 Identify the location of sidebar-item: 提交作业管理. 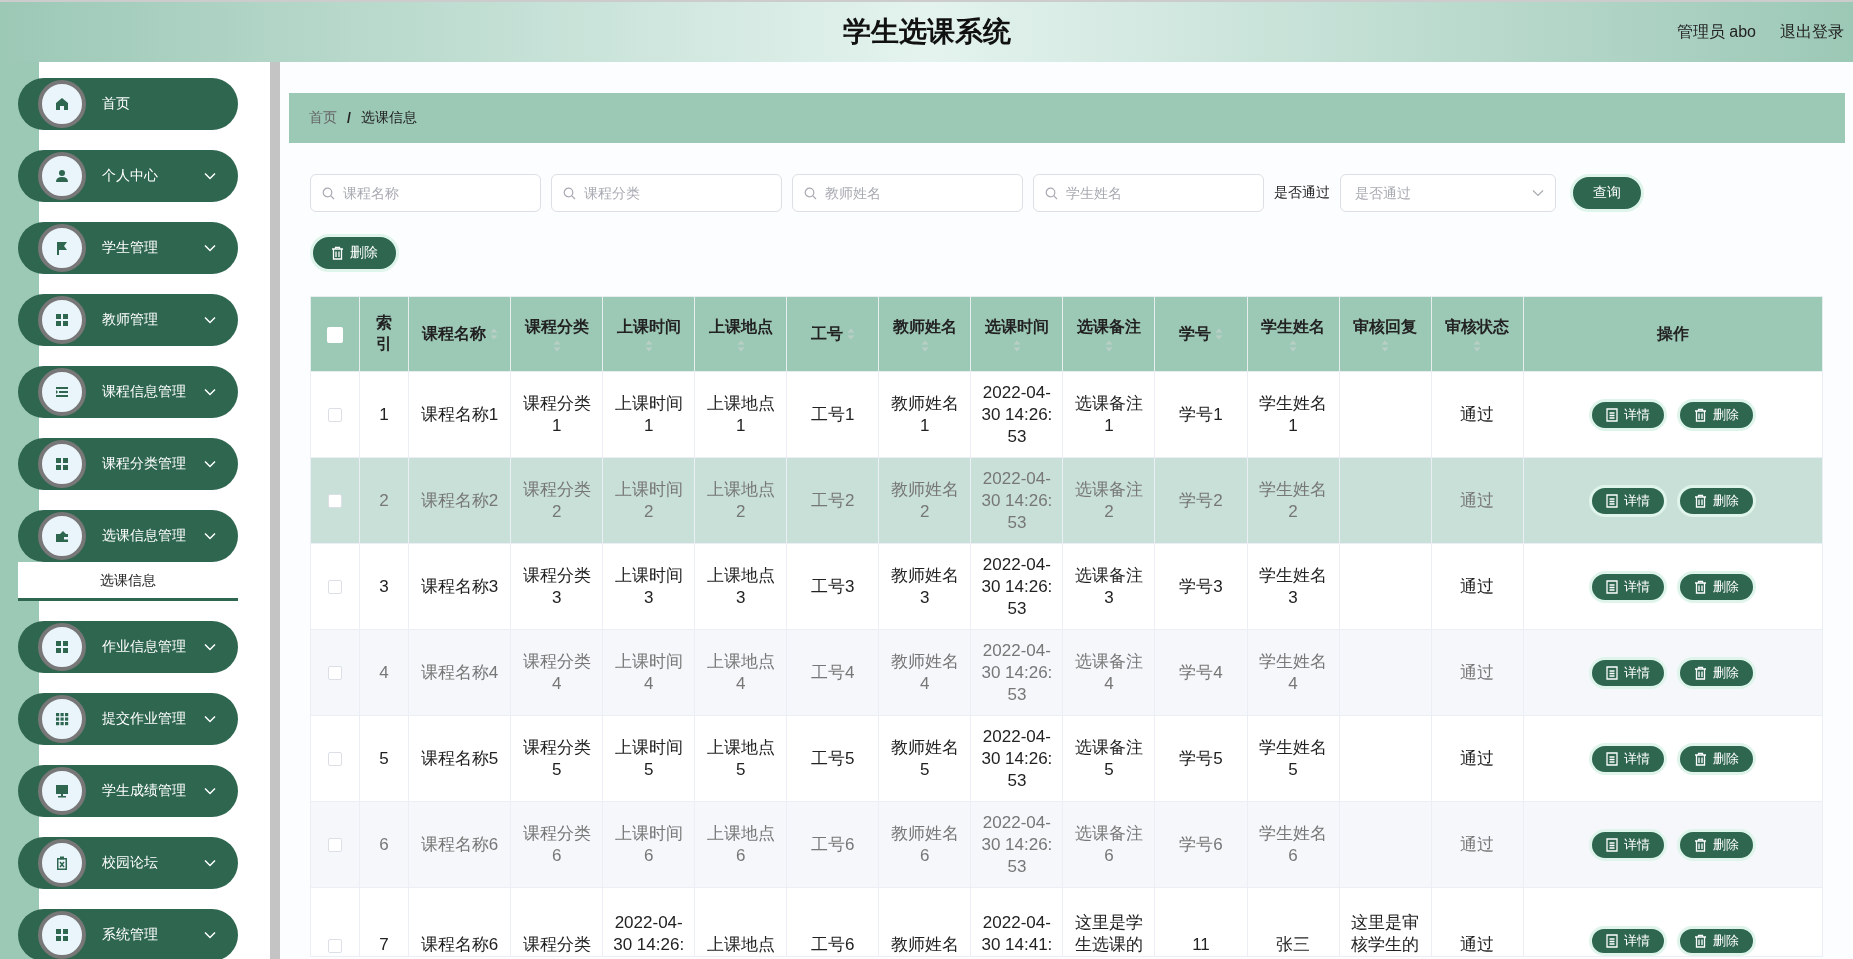
(128, 719).